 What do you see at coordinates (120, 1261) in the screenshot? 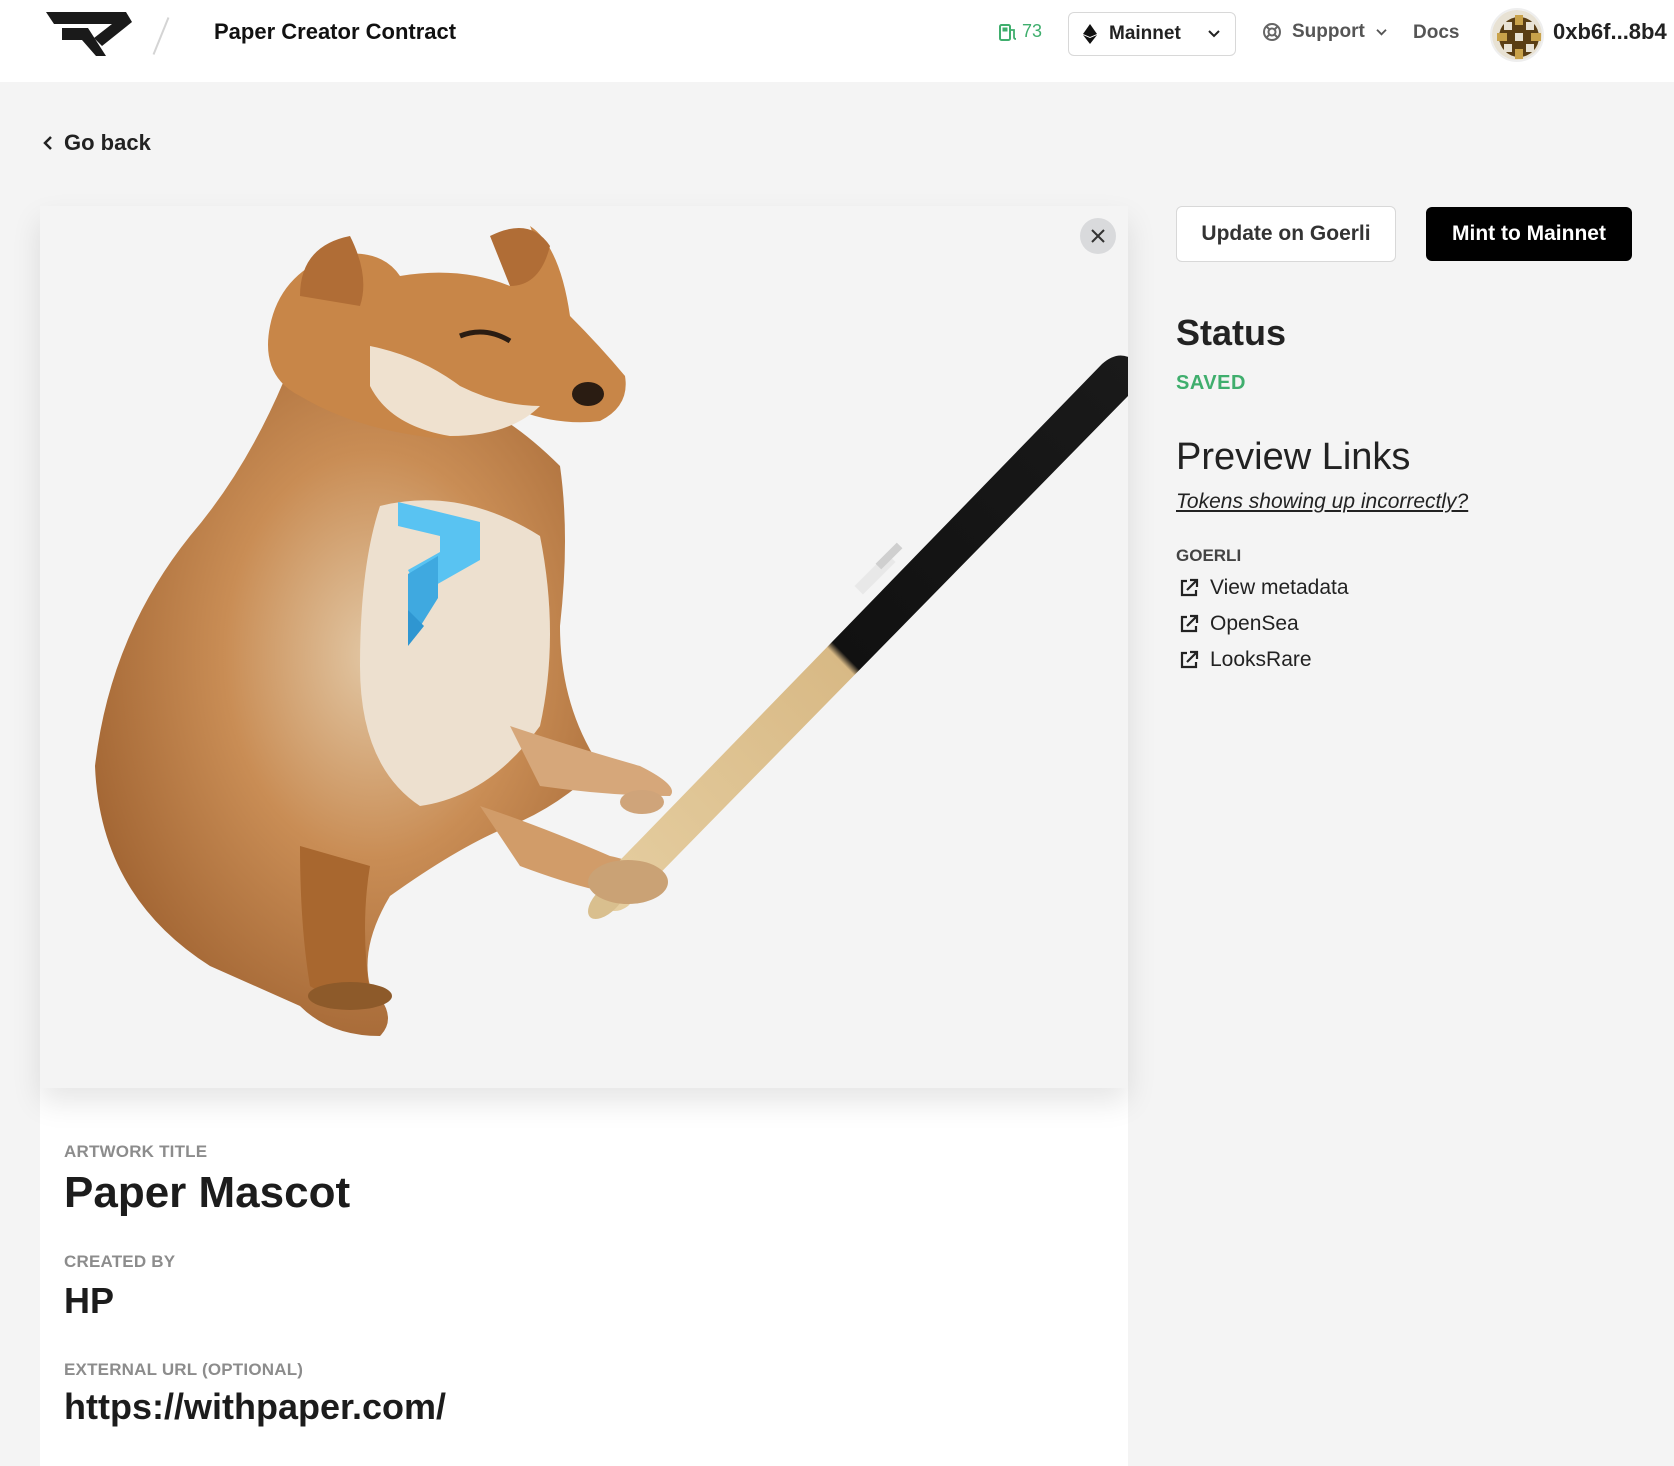
I see `created-by-label: CREATED BY` at bounding box center [120, 1261].